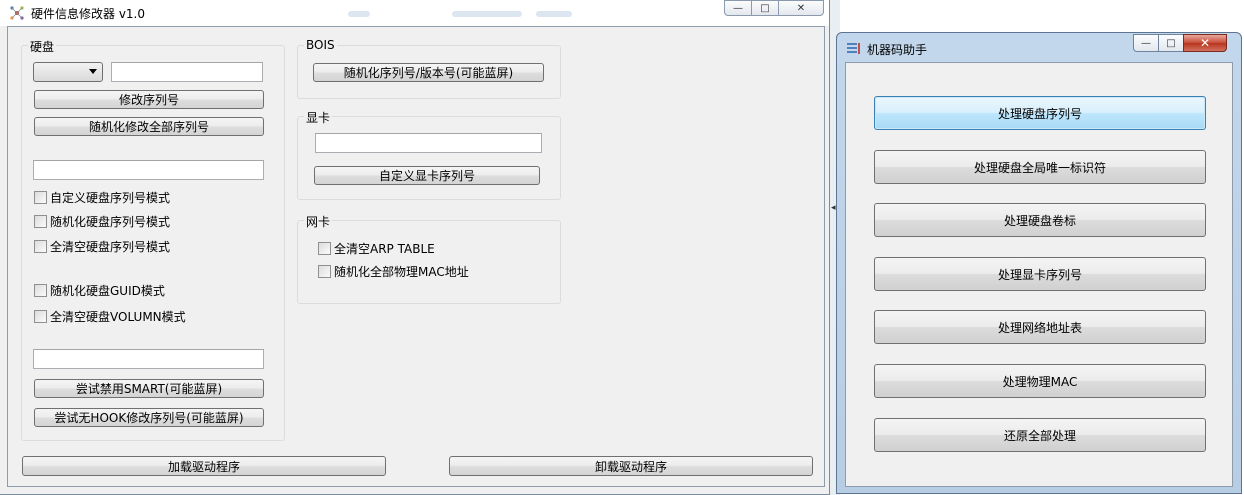  I want to click on clear-arp-checkbox: 全清空ARP TABLE, so click(376, 248).